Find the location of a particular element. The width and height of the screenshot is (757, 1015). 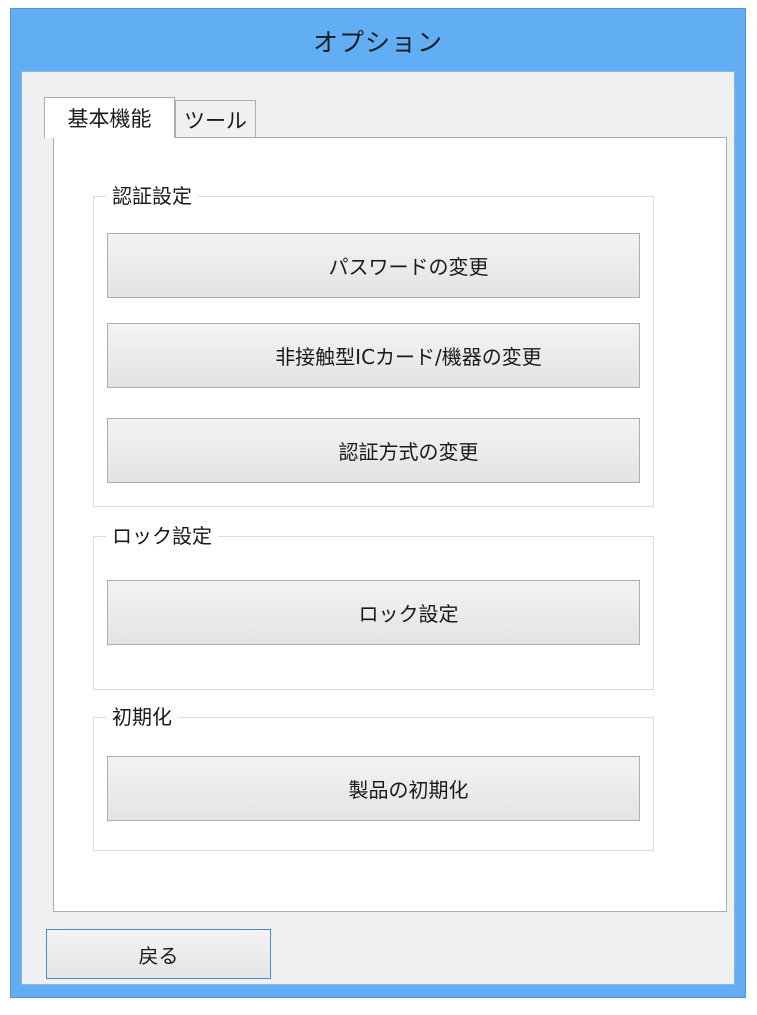

change-auth-method-button: 認証方式の変更 is located at coordinates (373, 450).